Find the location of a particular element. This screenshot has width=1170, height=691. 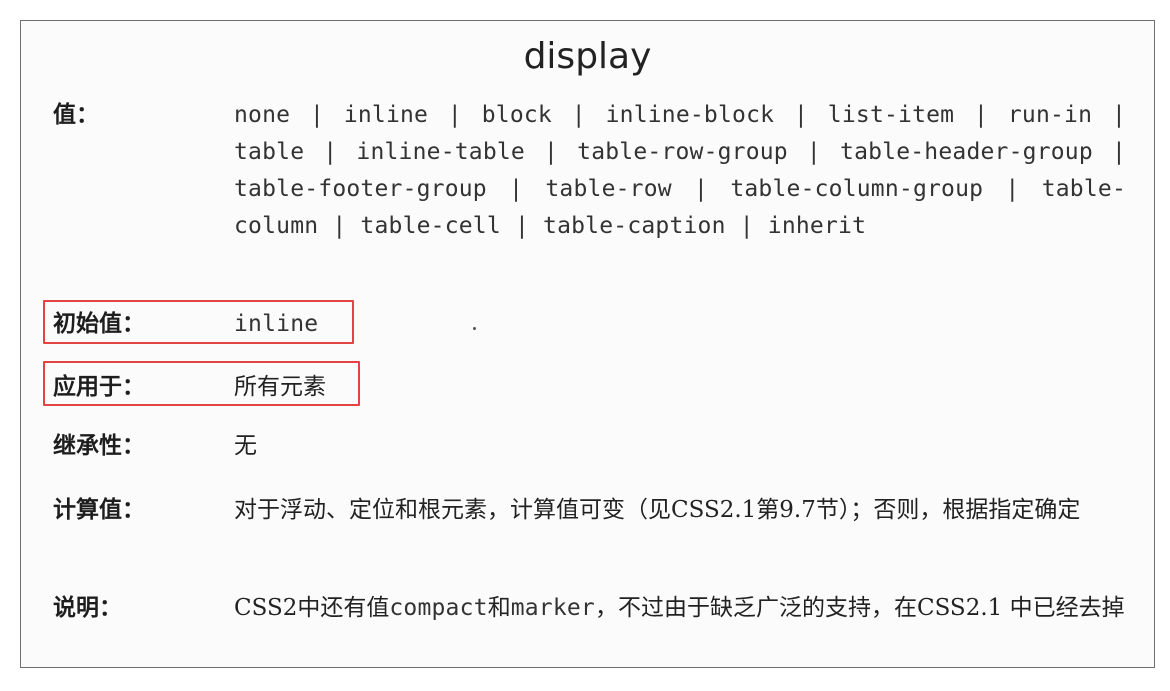

property-title: display is located at coordinates (587, 56).